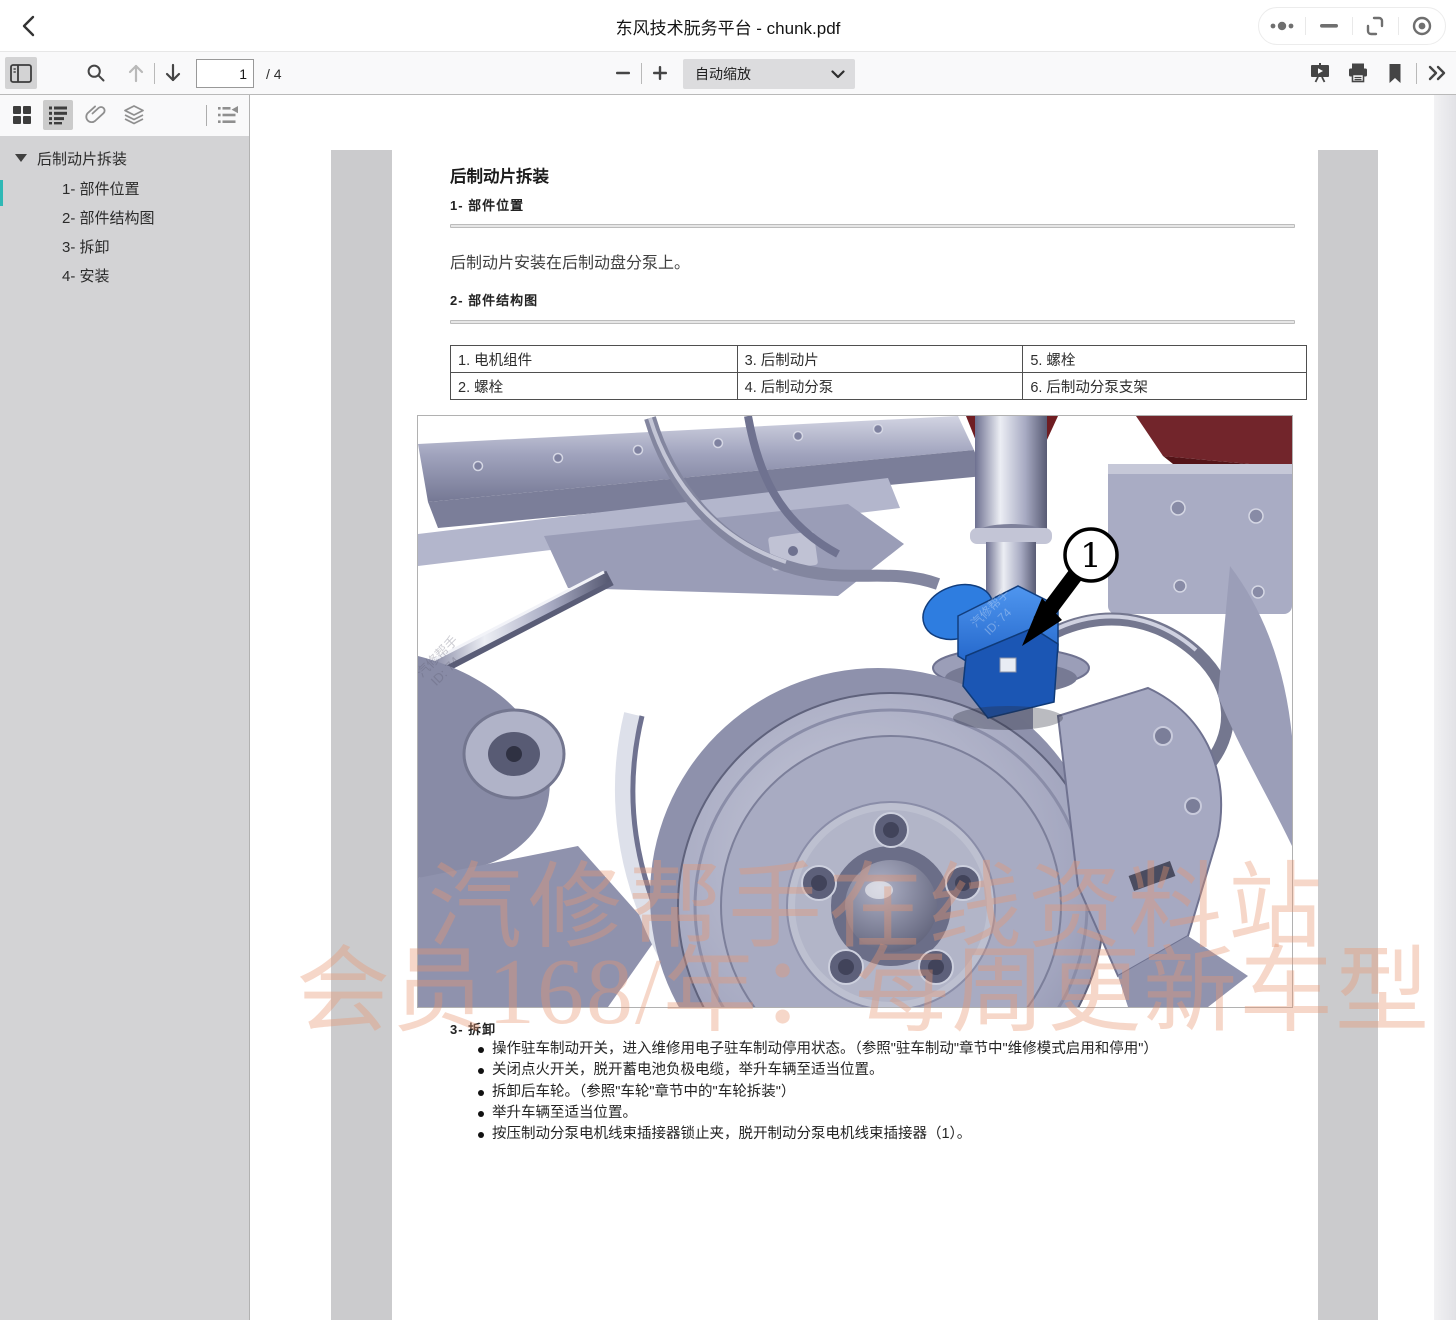  What do you see at coordinates (225, 73) in the screenshot?
I see `page-number-input` at bounding box center [225, 73].